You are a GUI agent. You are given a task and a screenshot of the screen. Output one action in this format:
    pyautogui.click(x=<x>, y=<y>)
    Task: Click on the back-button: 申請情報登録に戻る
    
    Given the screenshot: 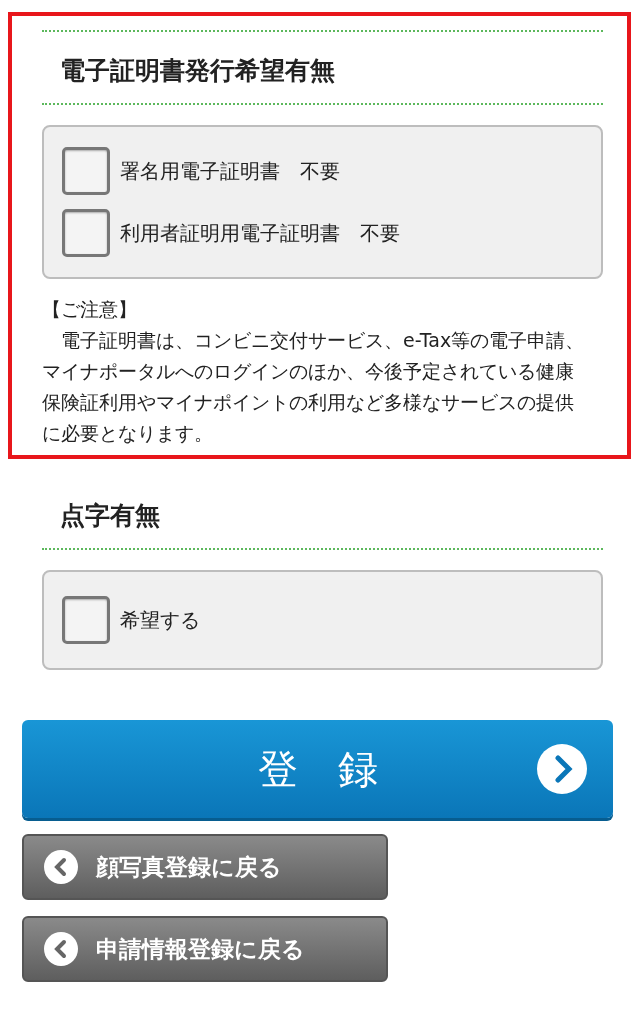 What is the action you would take?
    pyautogui.click(x=205, y=949)
    